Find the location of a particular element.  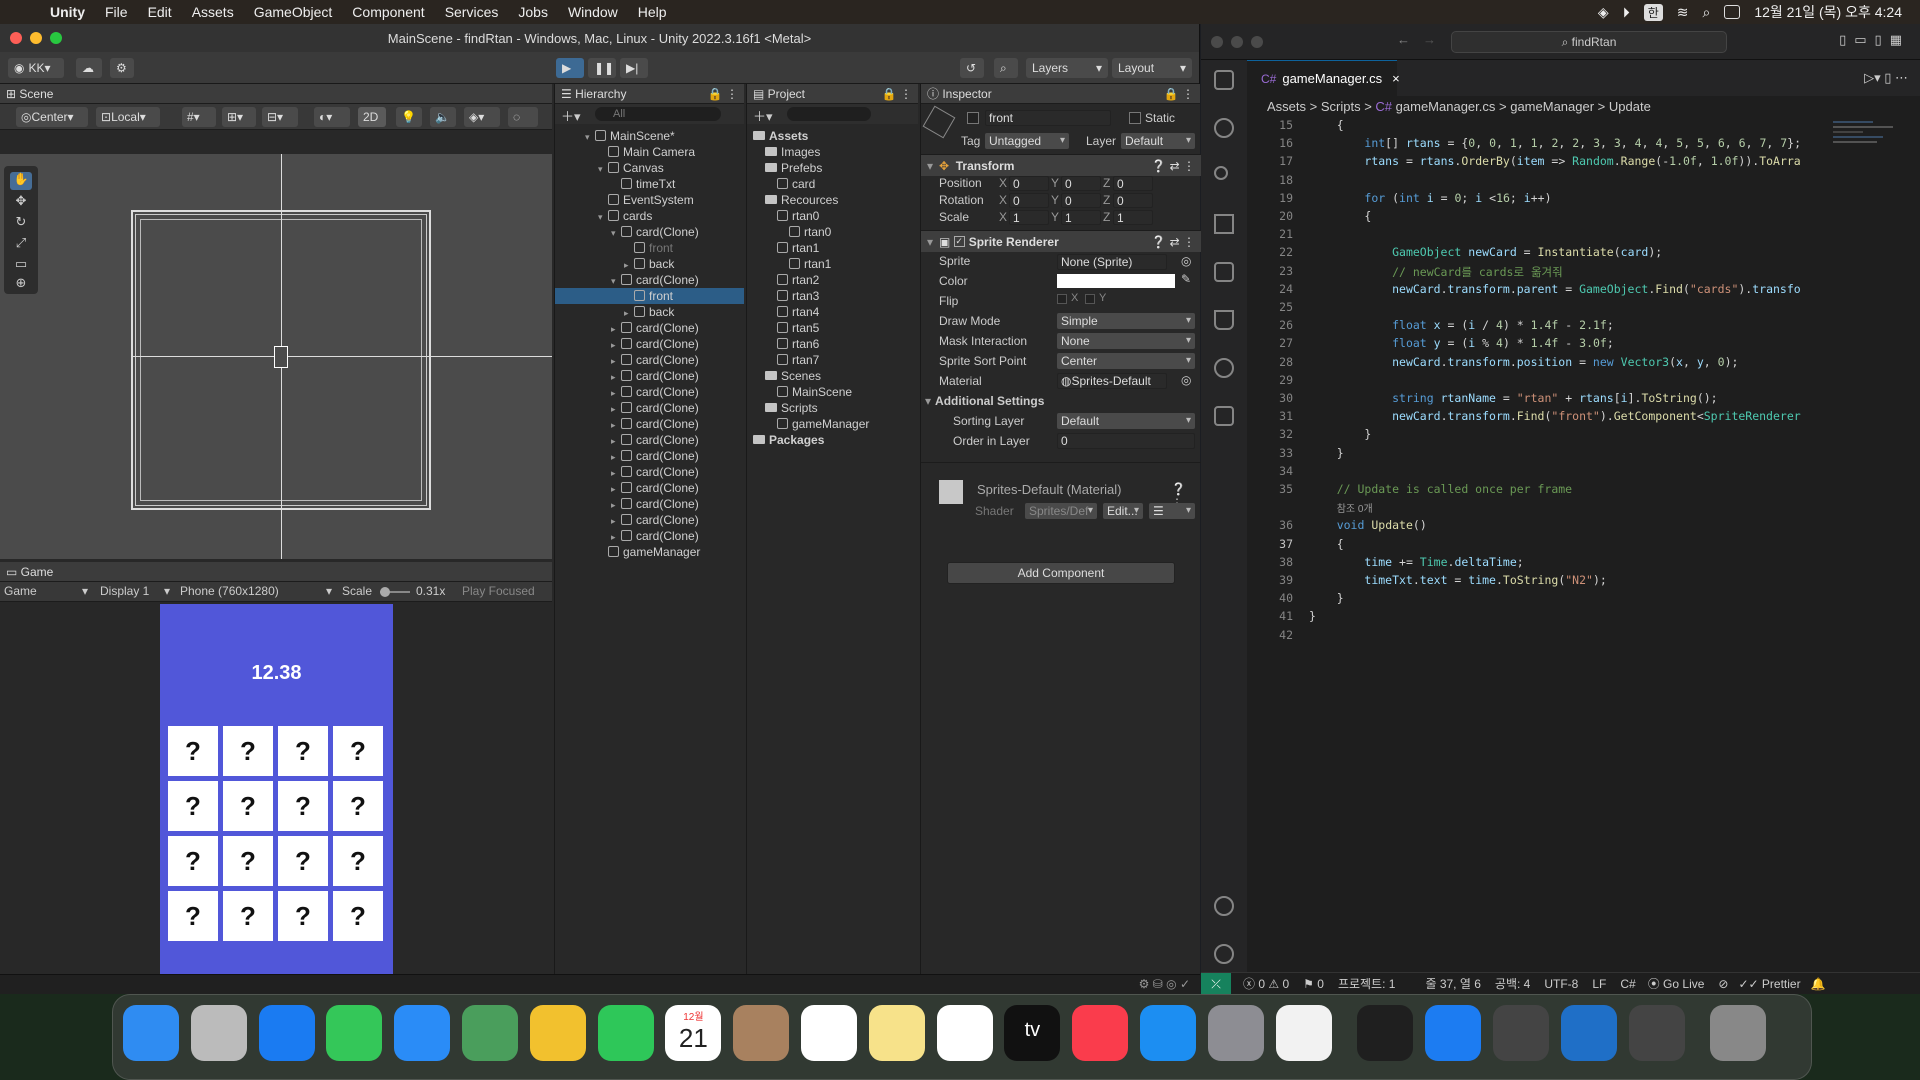

input-source: 한 is located at coordinates (1653, 12).